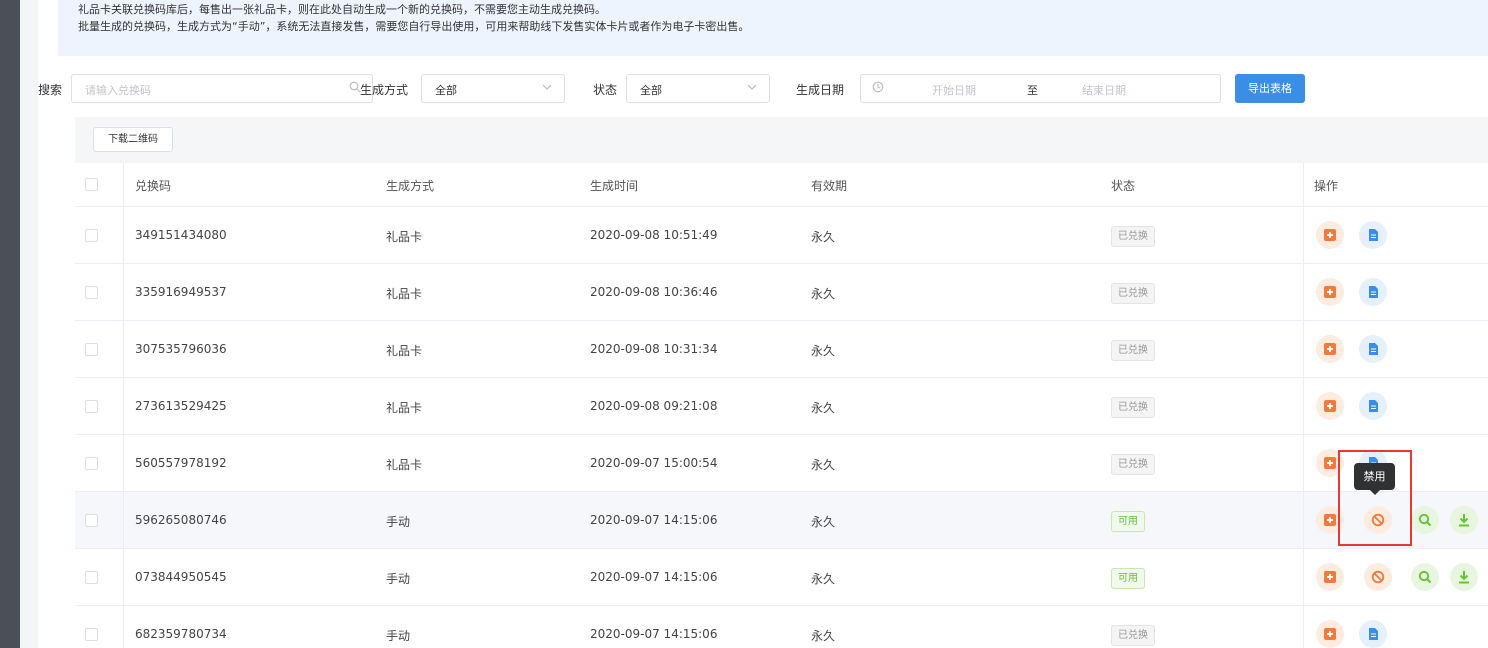 The image size is (1488, 648). Describe the element at coordinates (1104, 90) in the screenshot. I see `end-date-placeholder: 结束日期` at that location.